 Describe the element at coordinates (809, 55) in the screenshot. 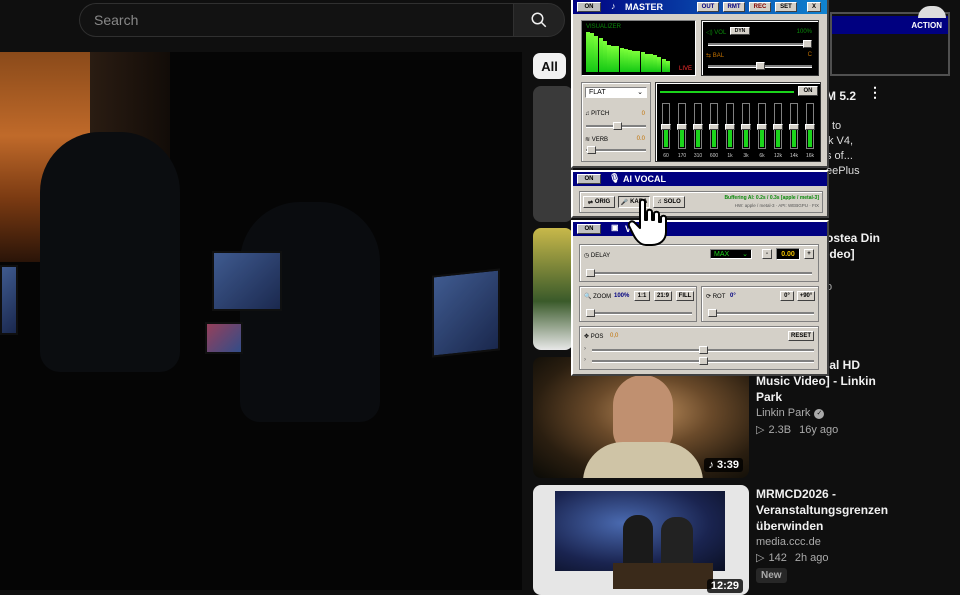

I see `bal-value: C` at that location.